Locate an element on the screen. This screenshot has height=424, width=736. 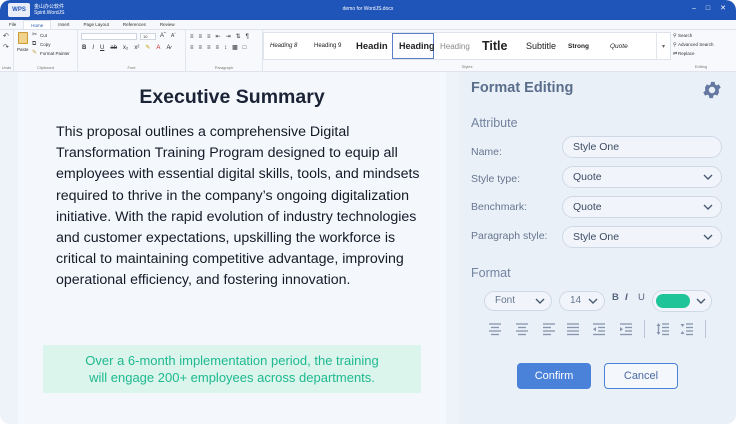
font-color-picker is located at coordinates (682, 301).